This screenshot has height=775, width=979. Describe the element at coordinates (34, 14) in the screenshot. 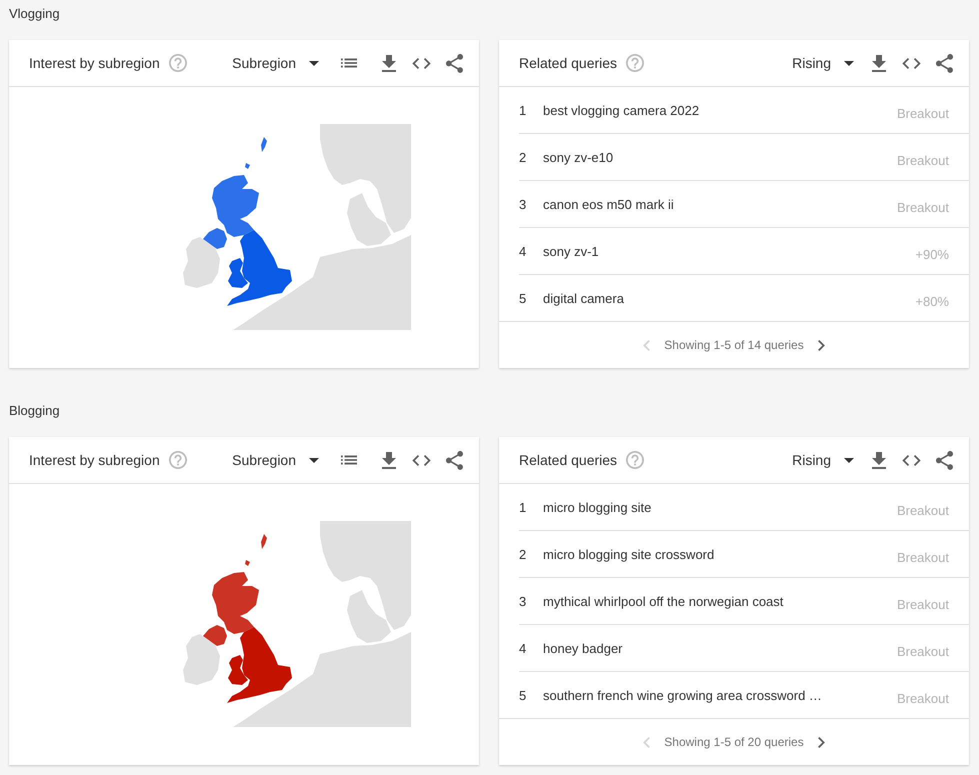

I see `section-title: Vlogging` at that location.